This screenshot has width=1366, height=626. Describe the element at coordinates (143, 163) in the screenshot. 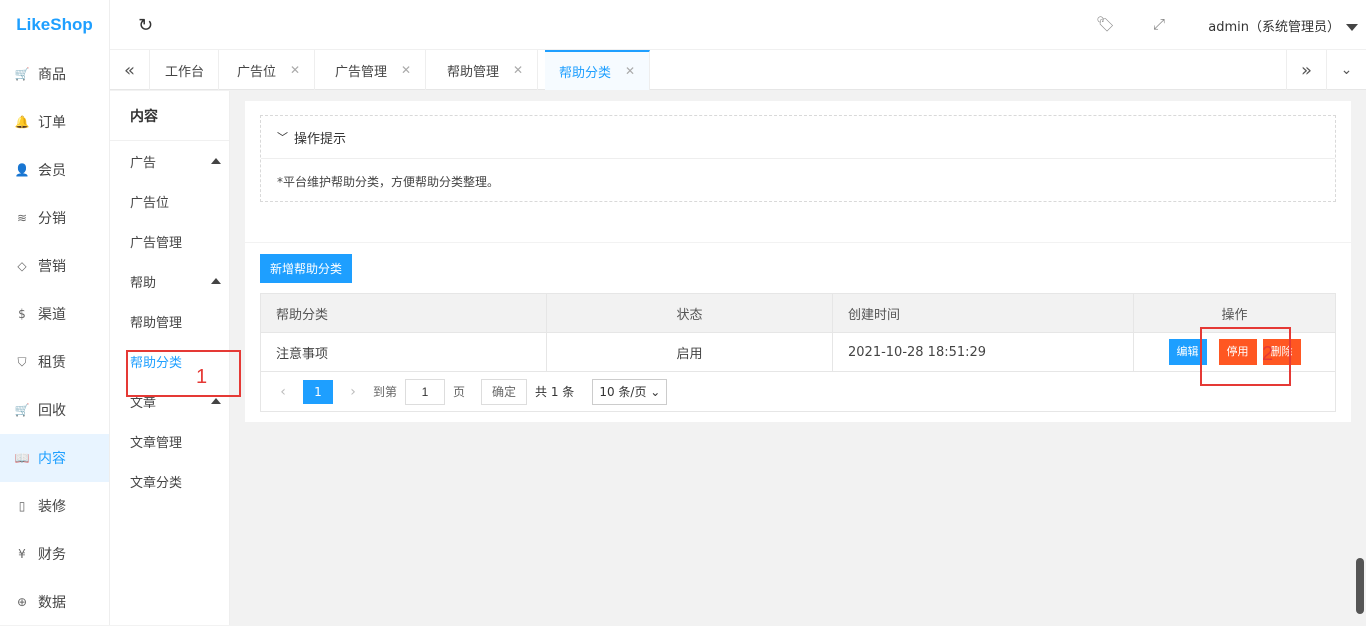

I see `subnav-group-label: 广告` at that location.